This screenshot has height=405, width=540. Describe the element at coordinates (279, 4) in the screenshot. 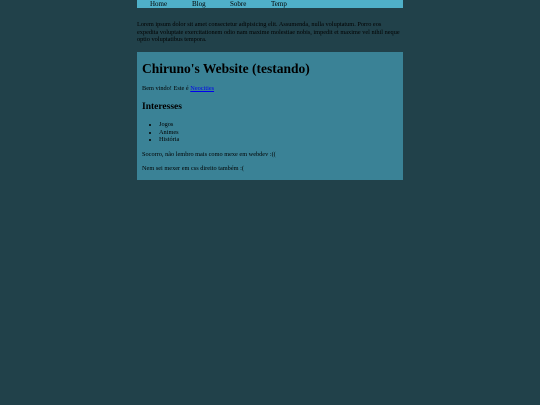

I see `nav-link-temp: Temp` at that location.